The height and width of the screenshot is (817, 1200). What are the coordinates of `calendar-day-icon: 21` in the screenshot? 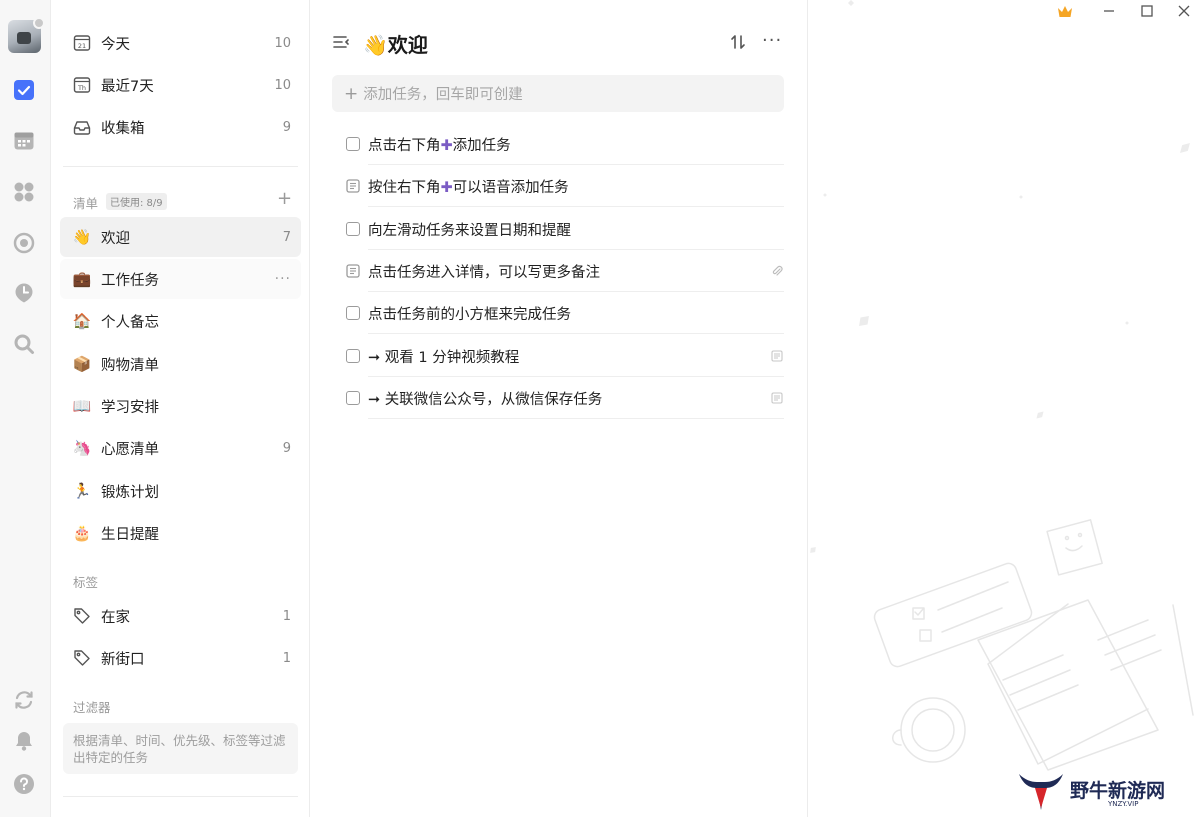 It's located at (82, 43).